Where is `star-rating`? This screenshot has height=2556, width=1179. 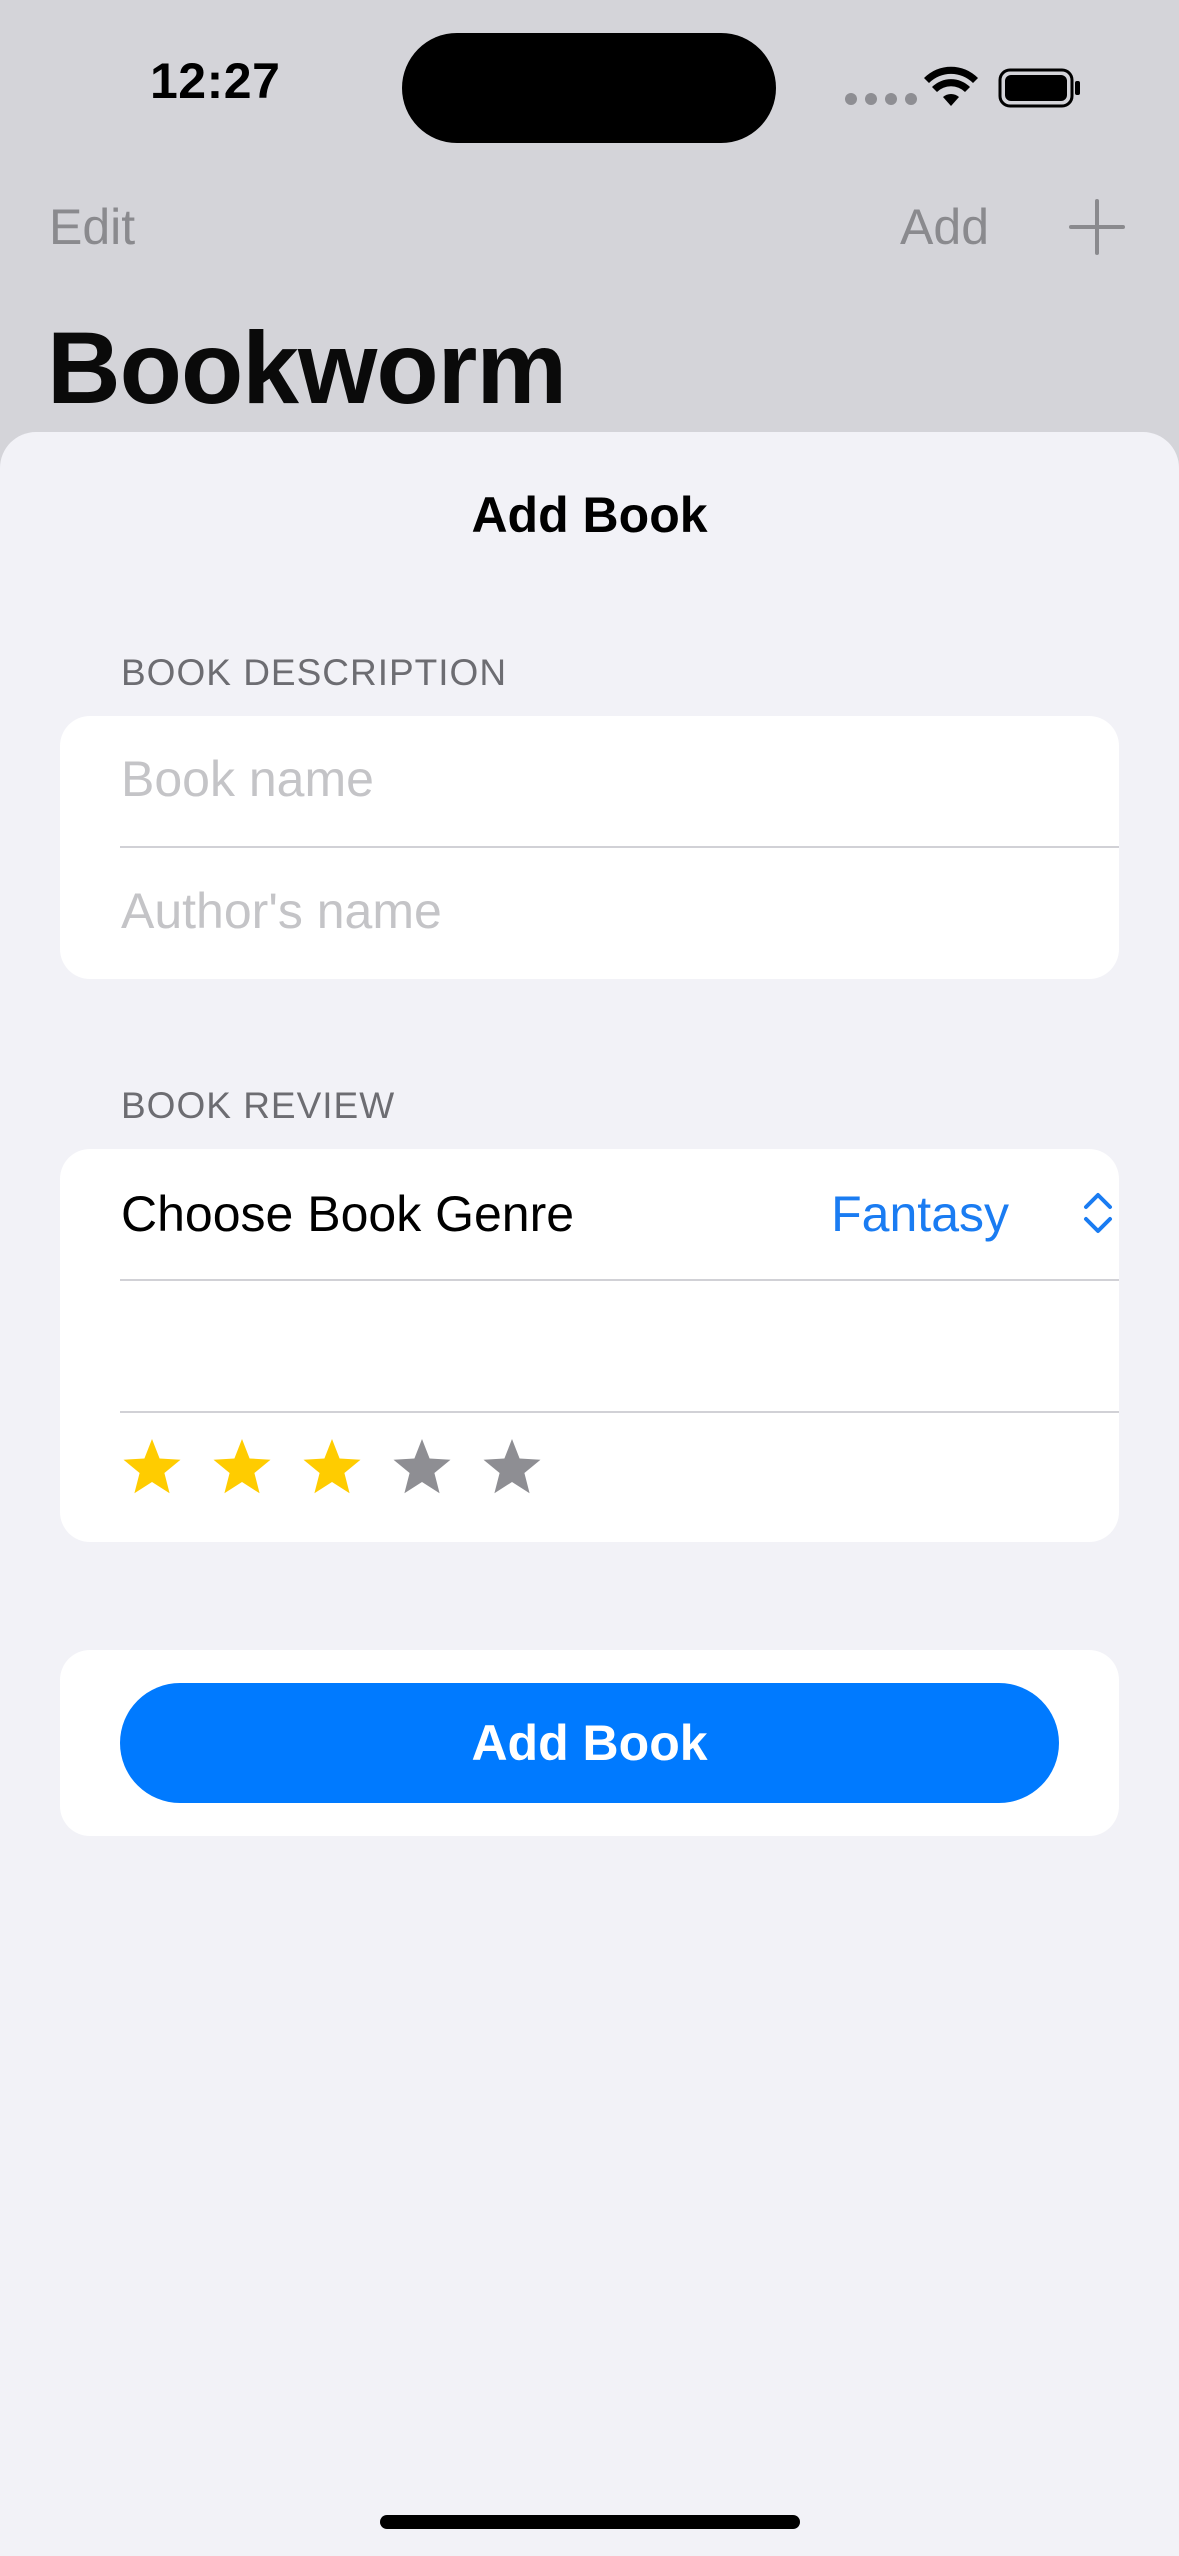 star-rating is located at coordinates (332, 1467).